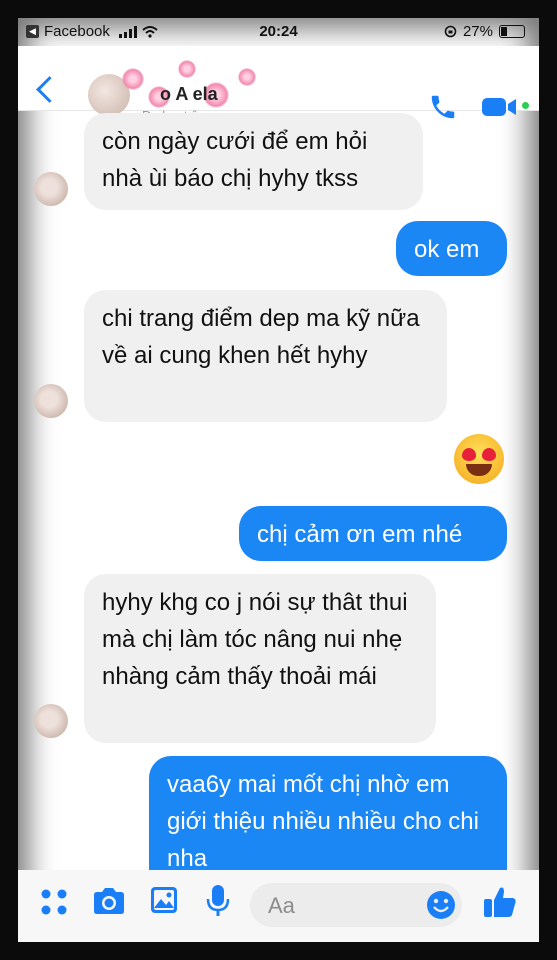 This screenshot has height=960, width=557. What do you see at coordinates (164, 900) in the screenshot?
I see `photo-gallery-icon` at bounding box center [164, 900].